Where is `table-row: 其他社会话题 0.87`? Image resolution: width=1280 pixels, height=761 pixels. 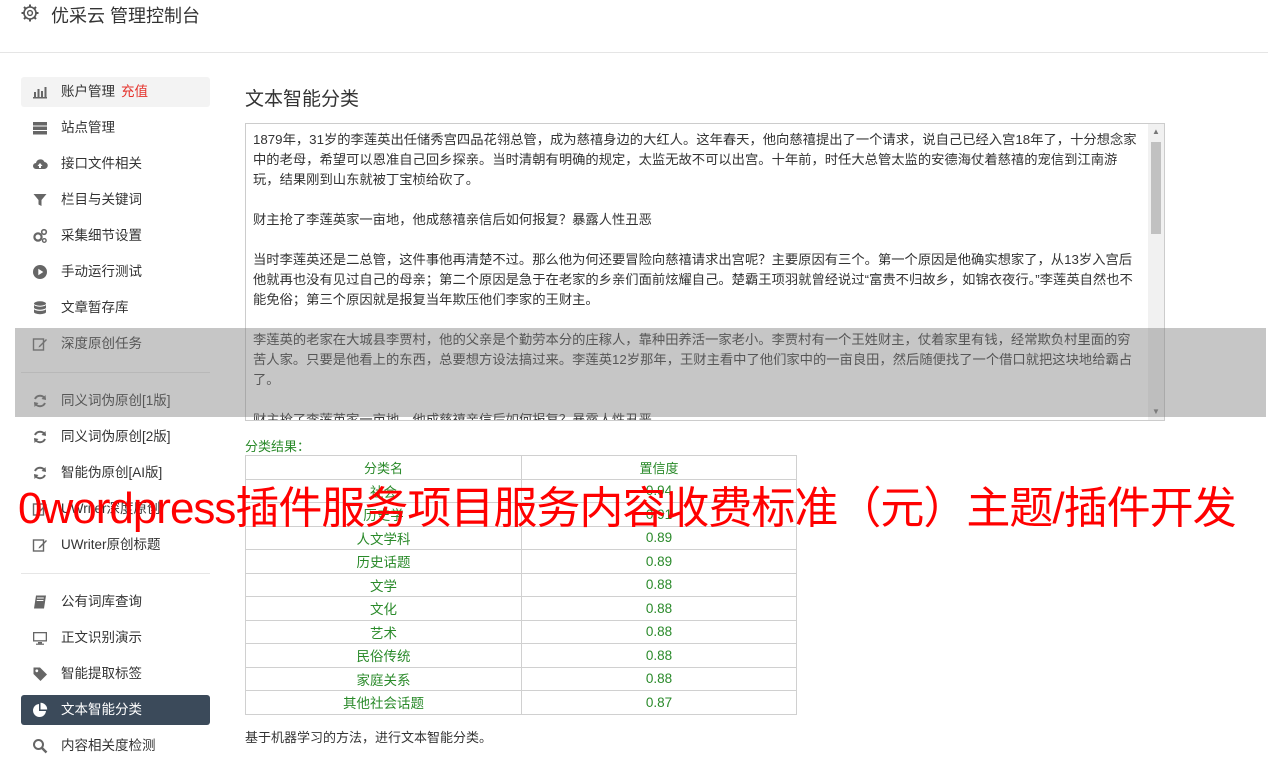 table-row: 其他社会话题 0.87 is located at coordinates (521, 702).